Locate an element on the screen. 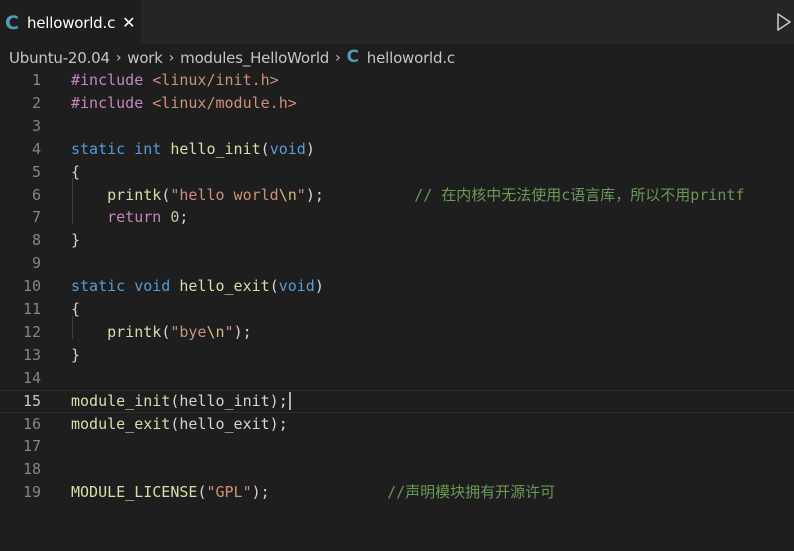 The image size is (794, 551). code-line: 9 is located at coordinates (397, 263).